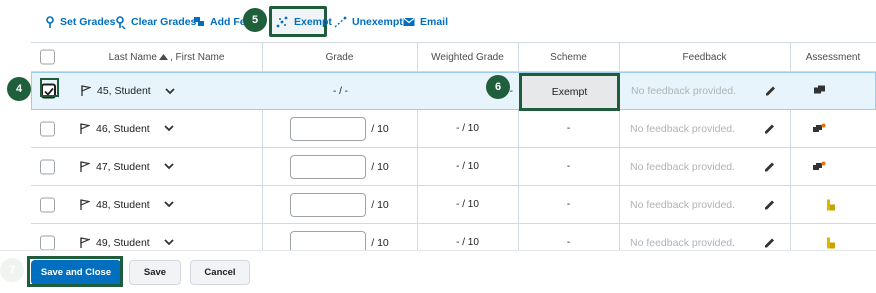 The width and height of the screenshot is (876, 293). I want to click on unexempt-button: Unexempt, so click(368, 22).